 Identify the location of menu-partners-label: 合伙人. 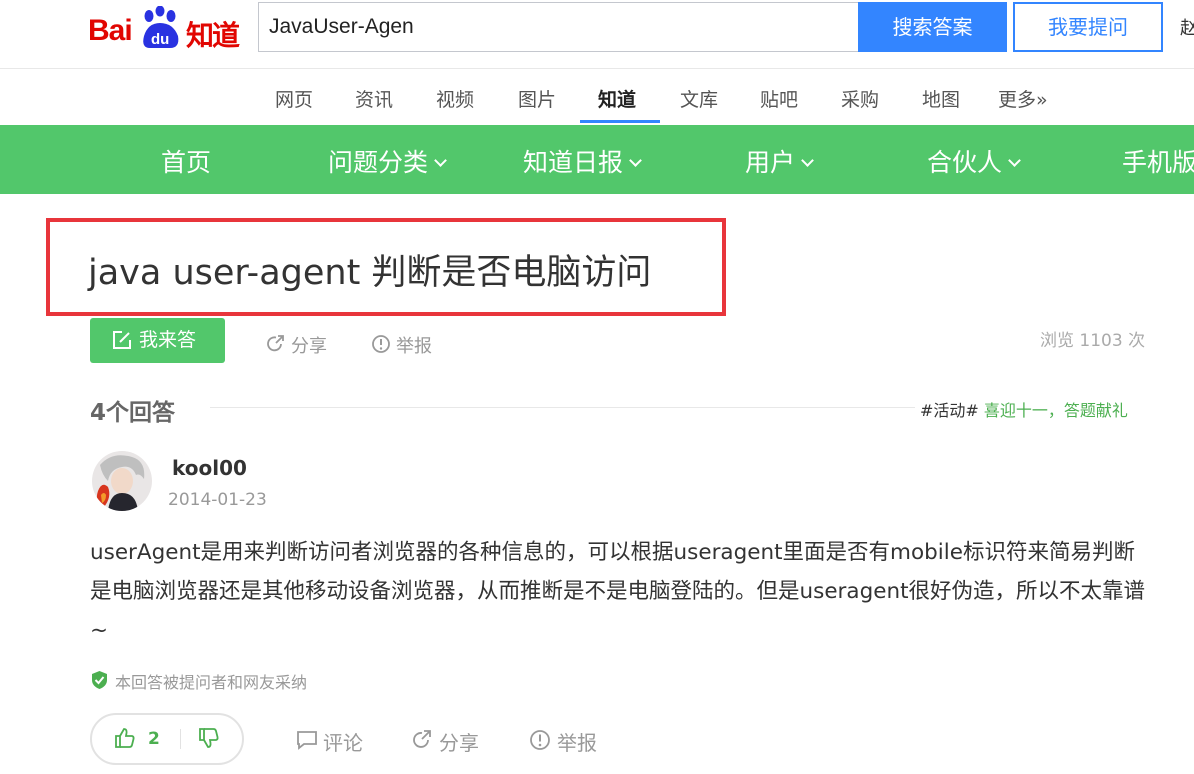
(965, 162).